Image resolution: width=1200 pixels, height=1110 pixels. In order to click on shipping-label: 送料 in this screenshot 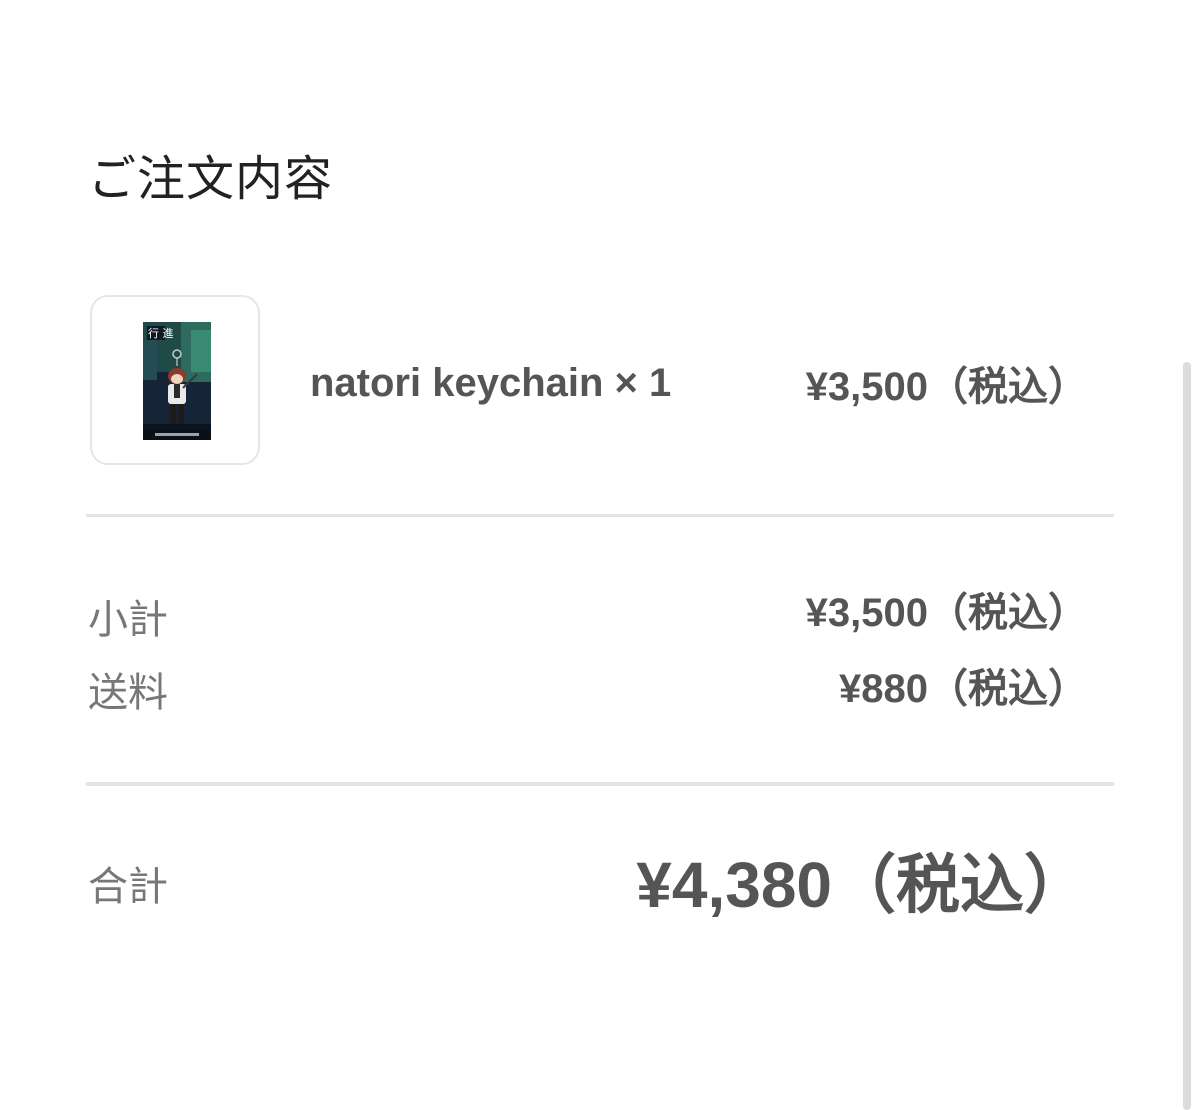, I will do `click(128, 693)`.